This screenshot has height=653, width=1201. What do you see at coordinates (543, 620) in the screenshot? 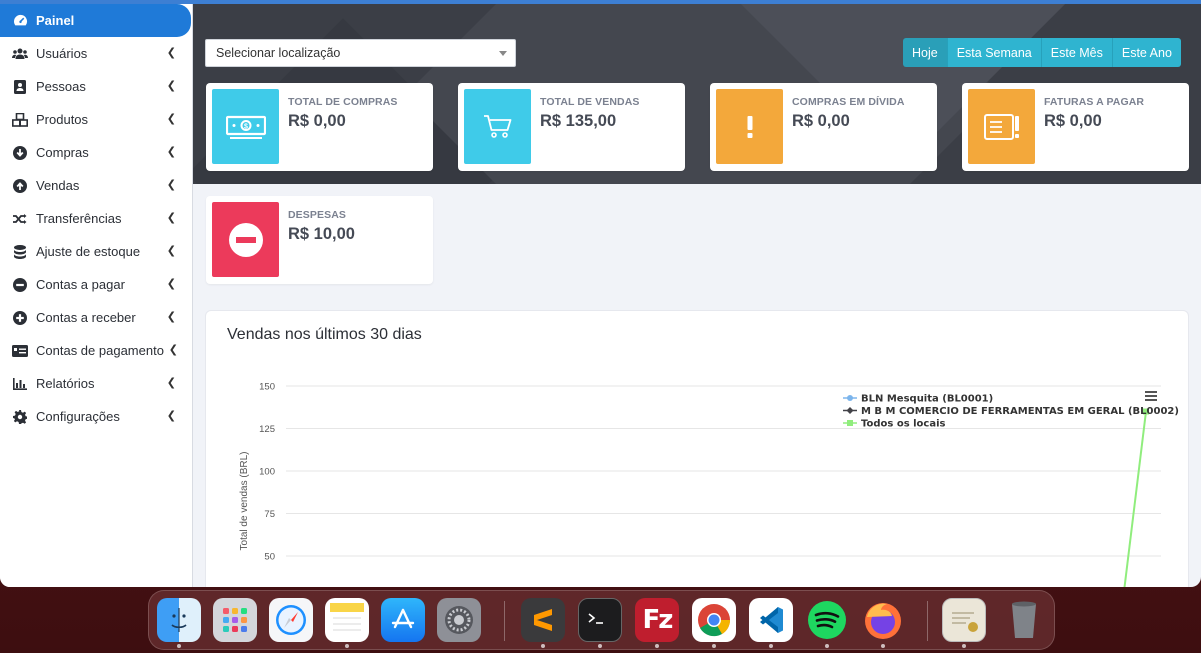
I see `sublime-text-icon` at bounding box center [543, 620].